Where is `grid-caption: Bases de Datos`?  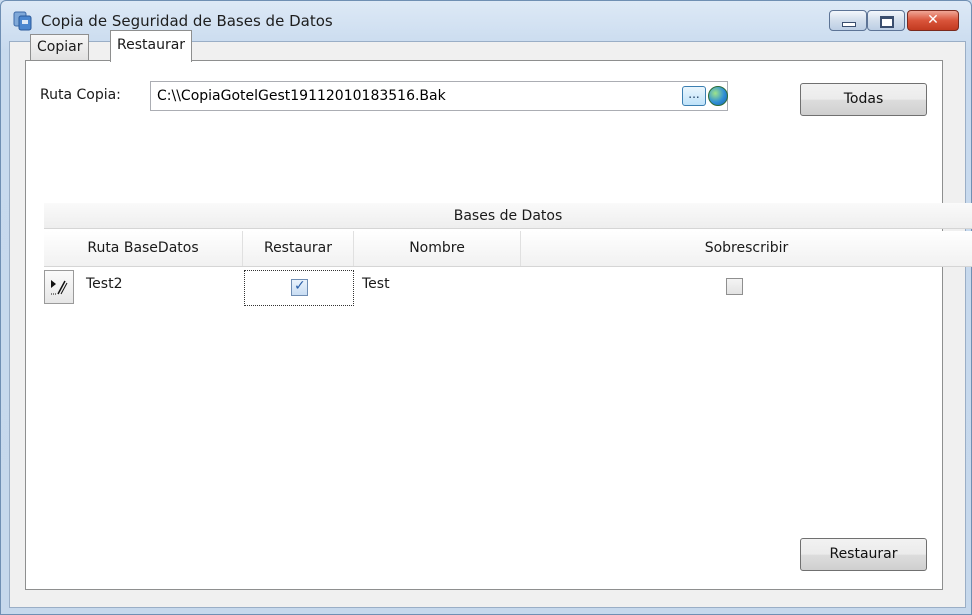
grid-caption: Bases de Datos is located at coordinates (508, 216).